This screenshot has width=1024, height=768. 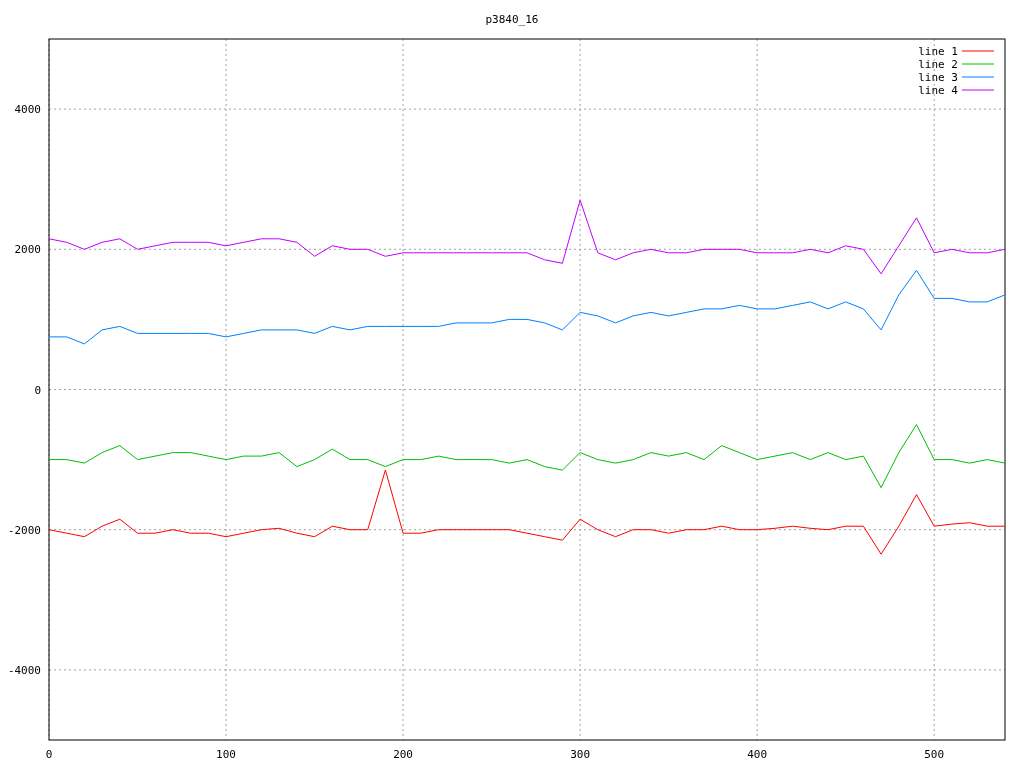 I want to click on x-tick-label: 300, so click(x=580, y=754).